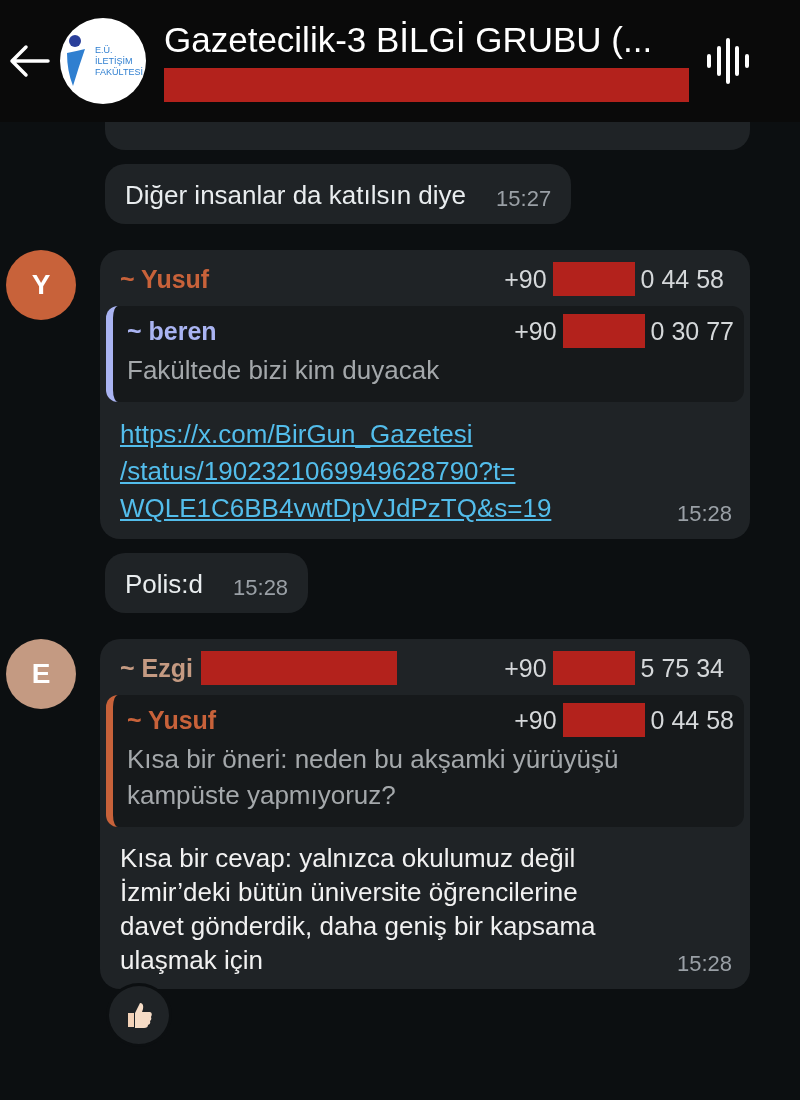  Describe the element at coordinates (296, 195) in the screenshot. I see `message-text: Diğer insanlar da katılsın diye` at that location.